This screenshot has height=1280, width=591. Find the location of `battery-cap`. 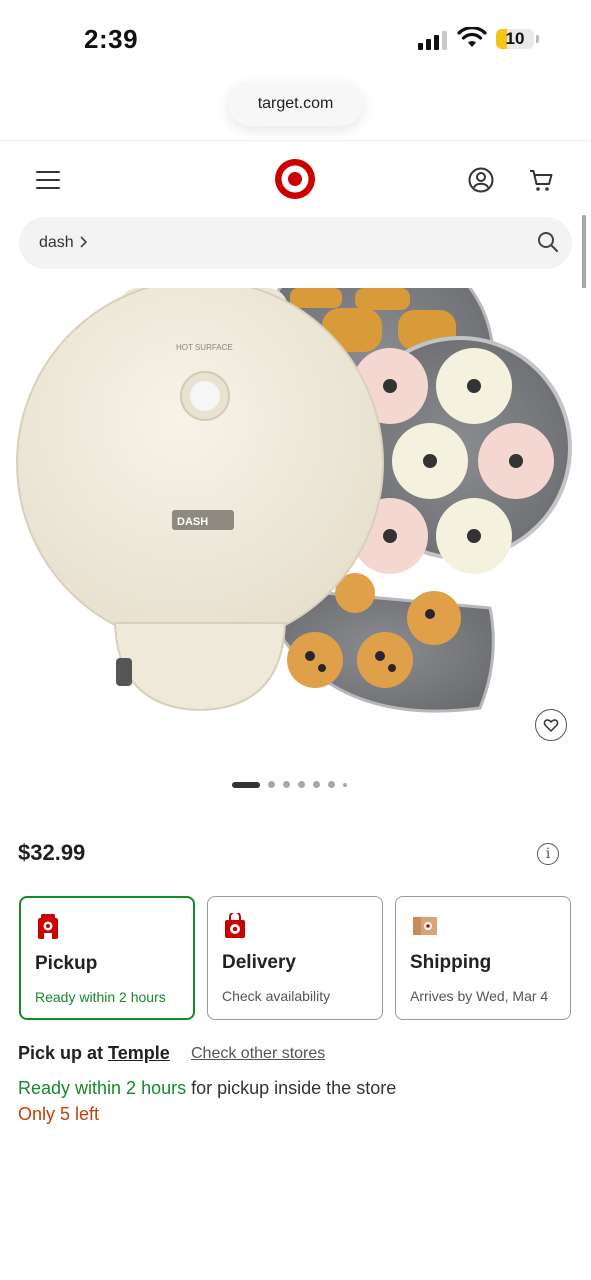

battery-cap is located at coordinates (537, 39).